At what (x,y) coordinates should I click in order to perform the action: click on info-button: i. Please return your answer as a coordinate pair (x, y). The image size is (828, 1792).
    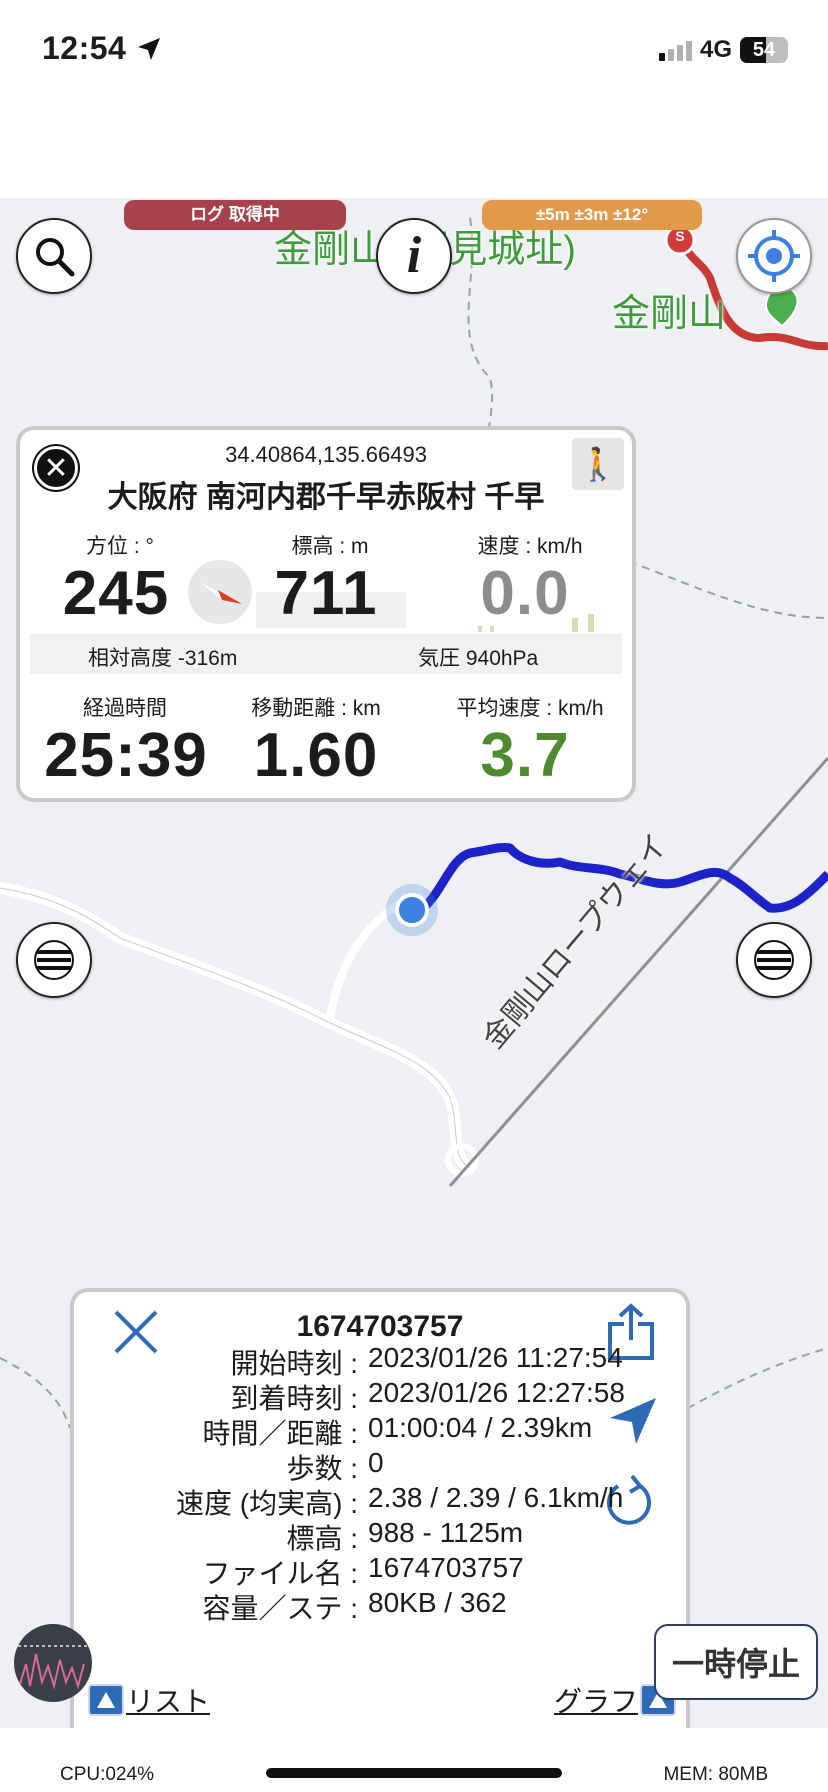
    Looking at the image, I should click on (414, 256).